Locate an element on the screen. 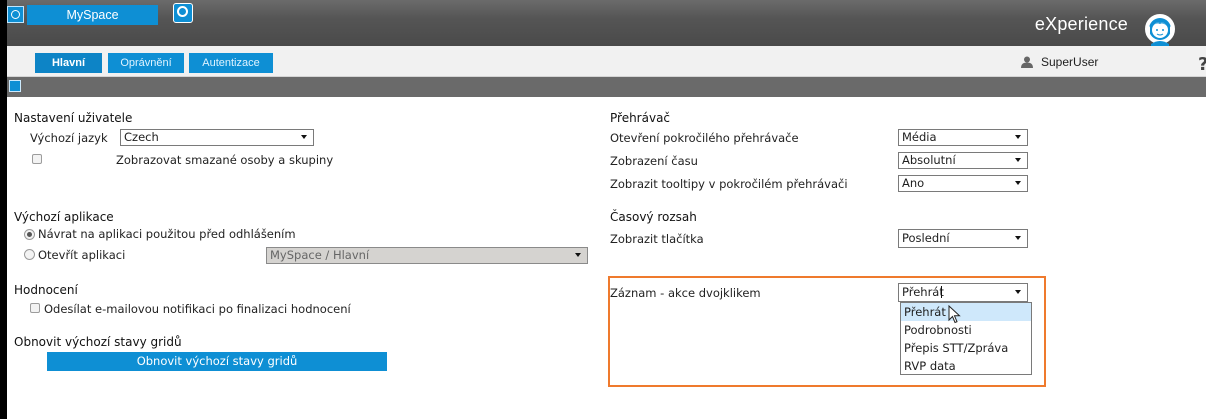  toolbar is located at coordinates (606, 87).